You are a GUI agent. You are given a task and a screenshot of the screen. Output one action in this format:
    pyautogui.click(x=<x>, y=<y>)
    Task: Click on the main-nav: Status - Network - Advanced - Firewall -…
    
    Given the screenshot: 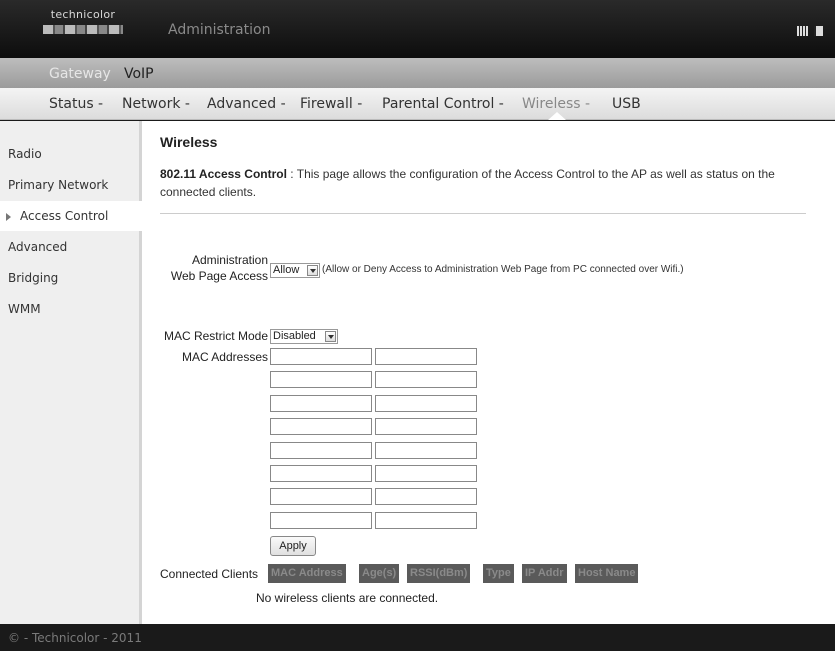 What is the action you would take?
    pyautogui.click(x=417, y=104)
    